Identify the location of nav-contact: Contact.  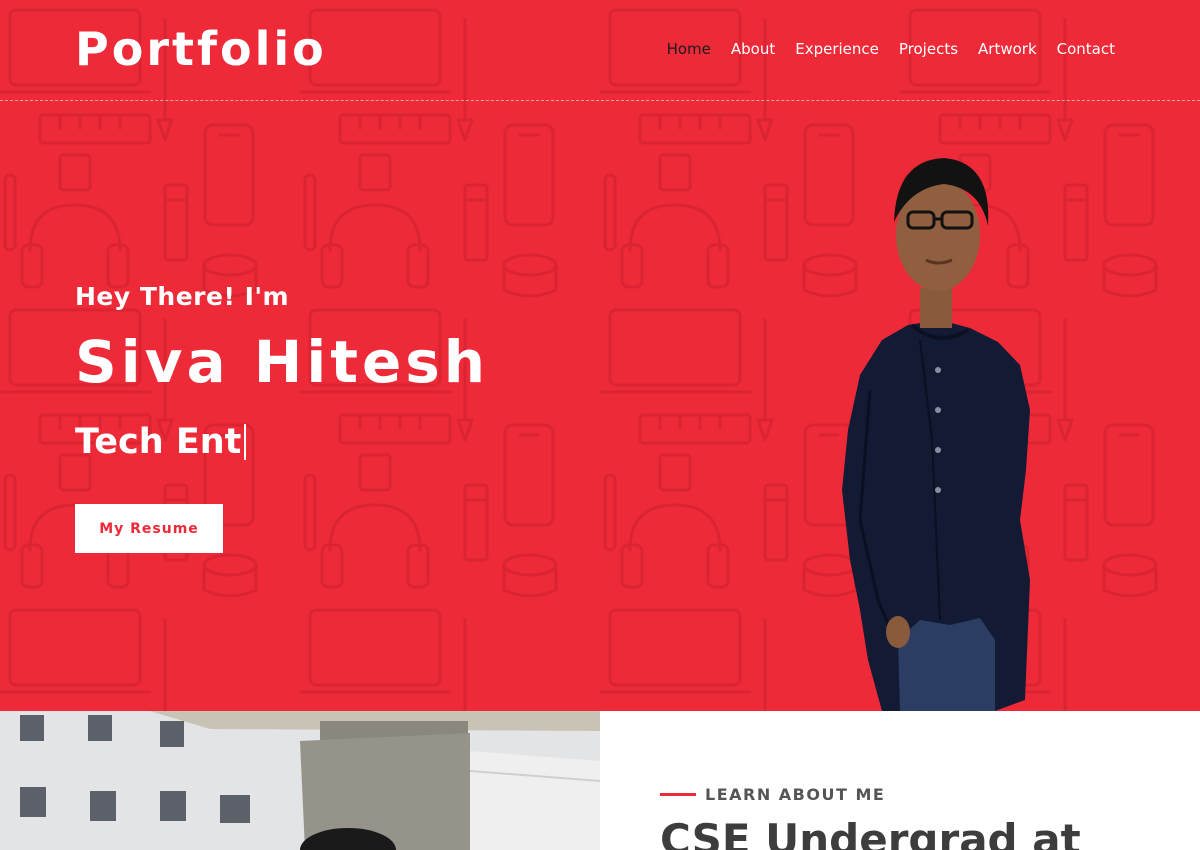
(1086, 49).